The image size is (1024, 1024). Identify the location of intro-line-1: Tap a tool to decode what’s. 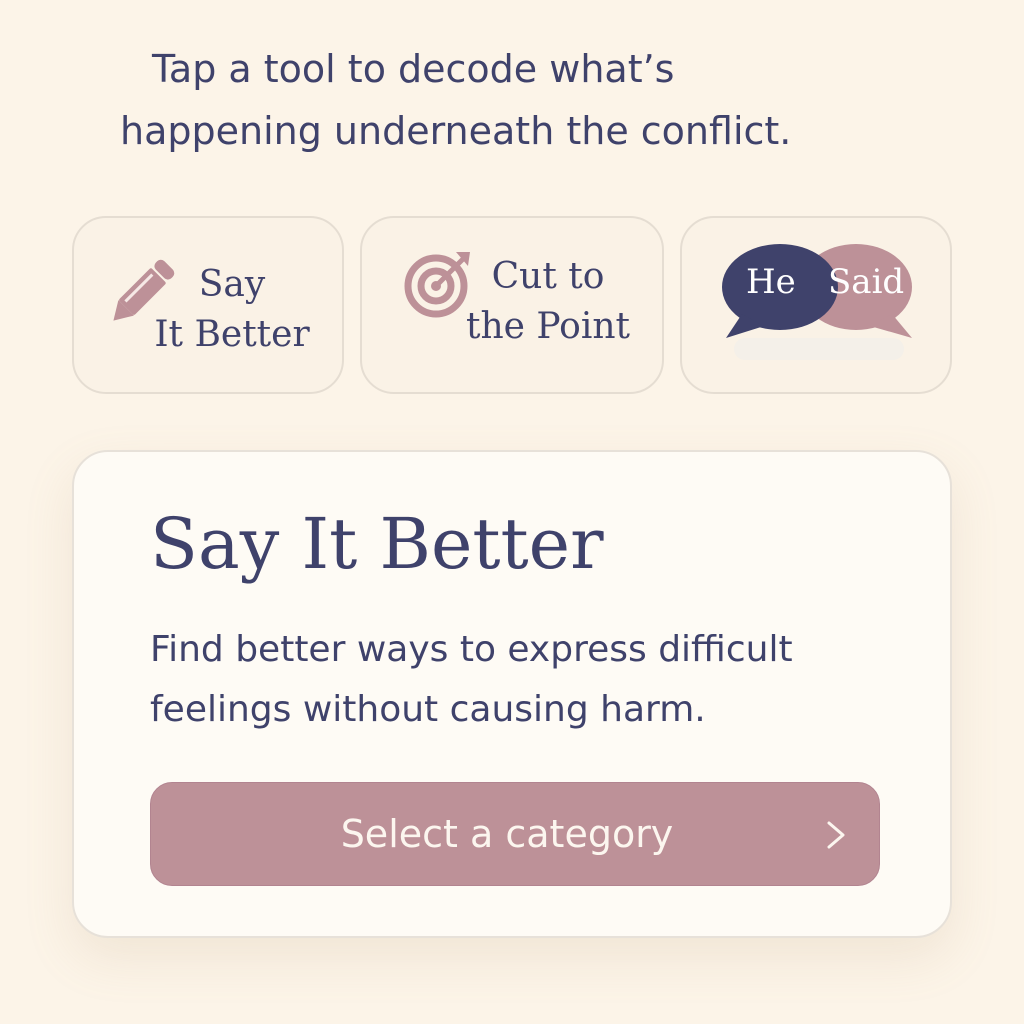
(413, 69).